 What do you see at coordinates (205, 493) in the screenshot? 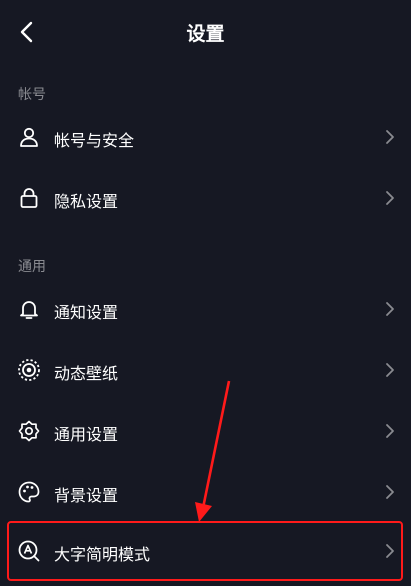
I see `settings-item-background: 背景设置` at bounding box center [205, 493].